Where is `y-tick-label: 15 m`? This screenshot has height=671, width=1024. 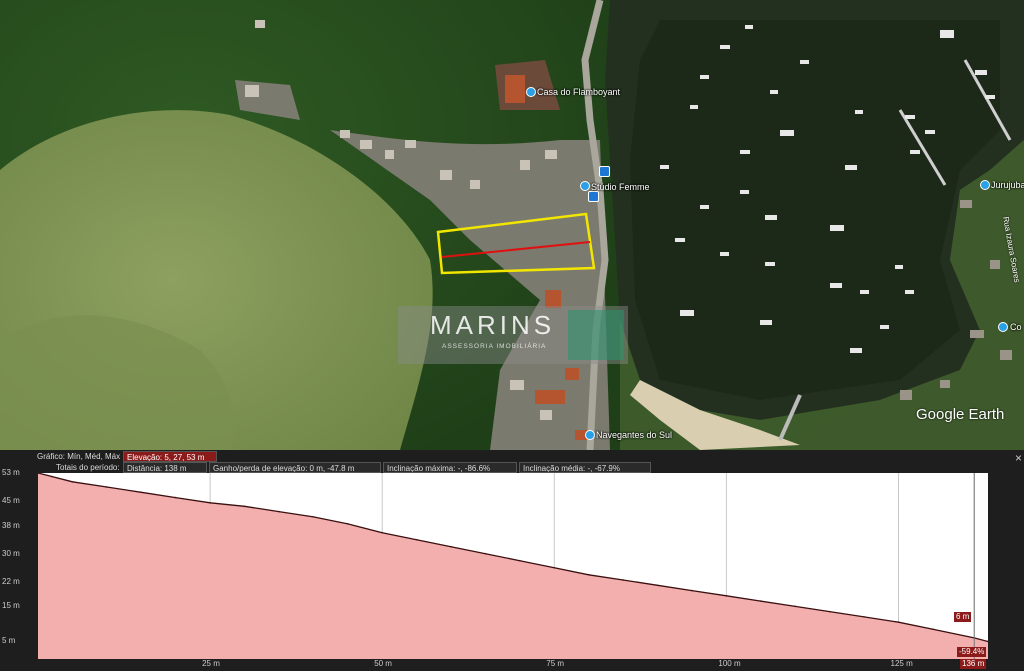
y-tick-label: 15 m is located at coordinates (11, 606).